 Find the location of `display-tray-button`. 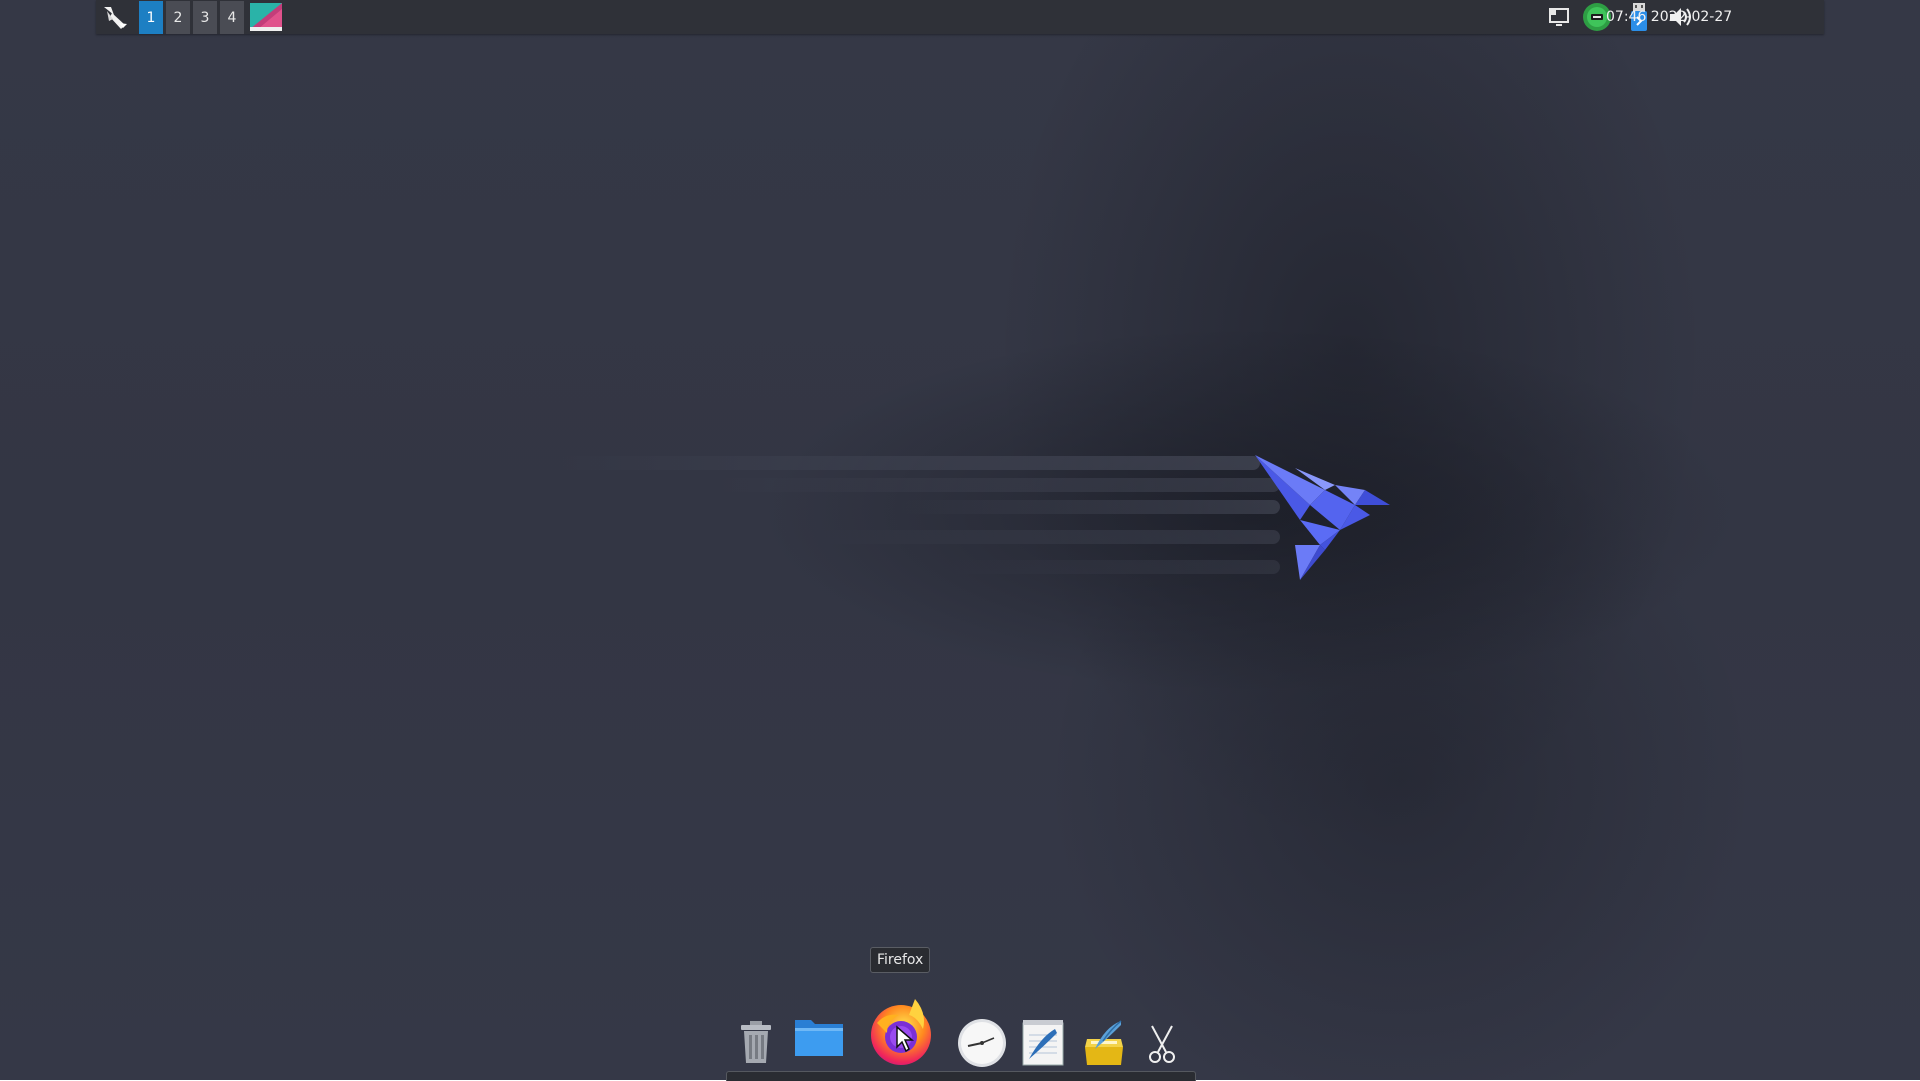

display-tray-button is located at coordinates (1559, 17).